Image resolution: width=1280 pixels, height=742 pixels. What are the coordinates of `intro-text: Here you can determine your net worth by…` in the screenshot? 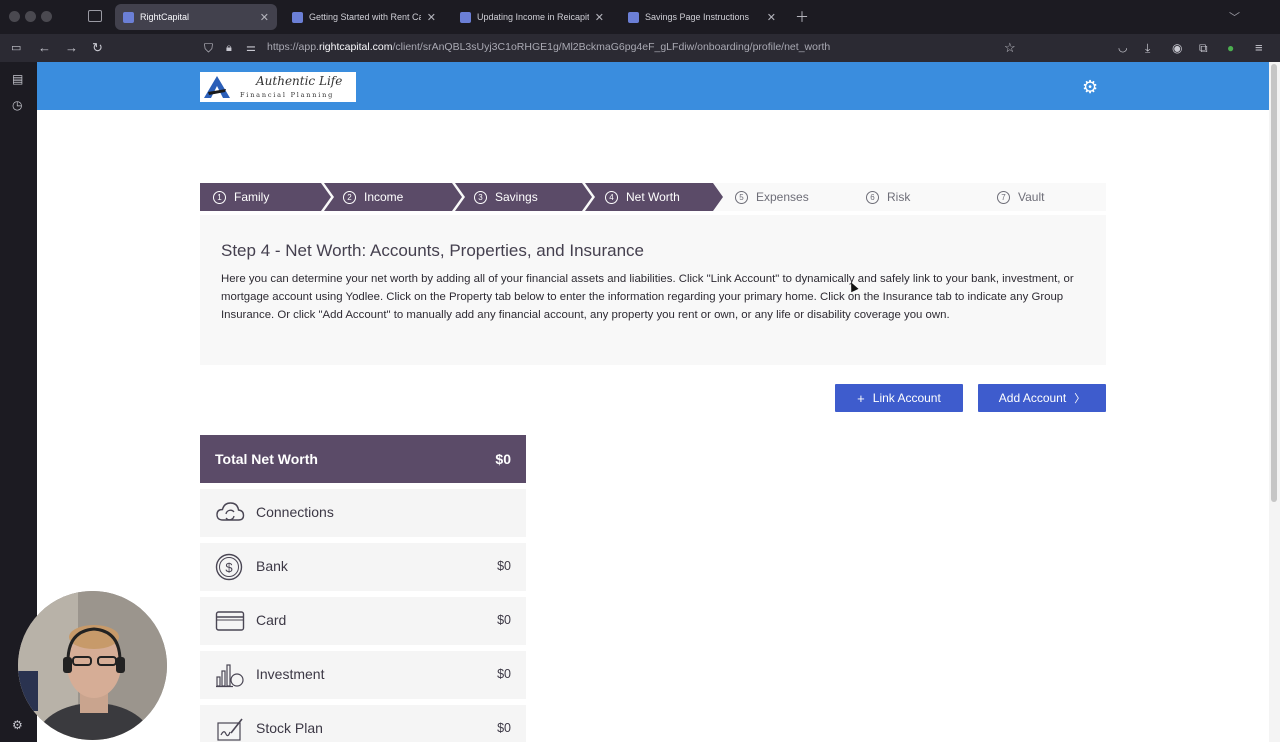 It's located at (647, 297).